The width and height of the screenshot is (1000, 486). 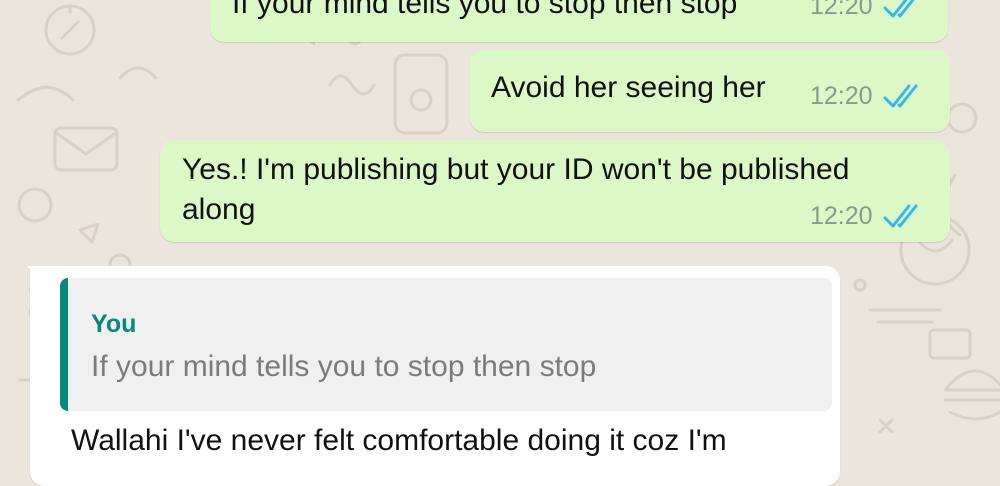 What do you see at coordinates (114, 324) in the screenshot?
I see `quoted-author: You` at bounding box center [114, 324].